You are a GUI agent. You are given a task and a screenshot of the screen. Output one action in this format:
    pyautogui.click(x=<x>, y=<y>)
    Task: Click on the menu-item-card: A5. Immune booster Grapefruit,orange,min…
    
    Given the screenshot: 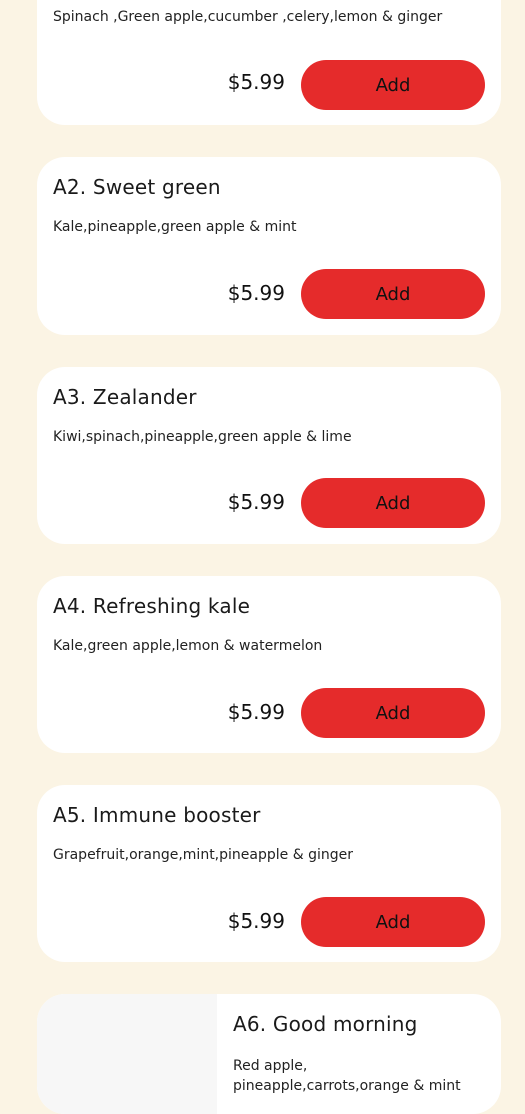 What is the action you would take?
    pyautogui.click(x=269, y=873)
    